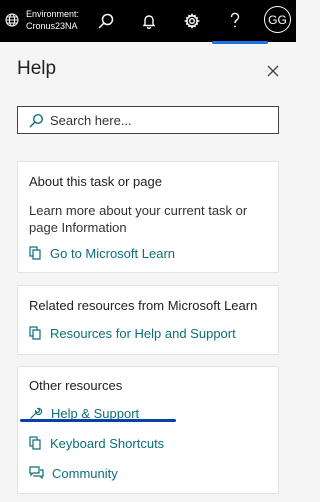  Describe the element at coordinates (37, 68) in the screenshot. I see `panel-title: Help` at that location.